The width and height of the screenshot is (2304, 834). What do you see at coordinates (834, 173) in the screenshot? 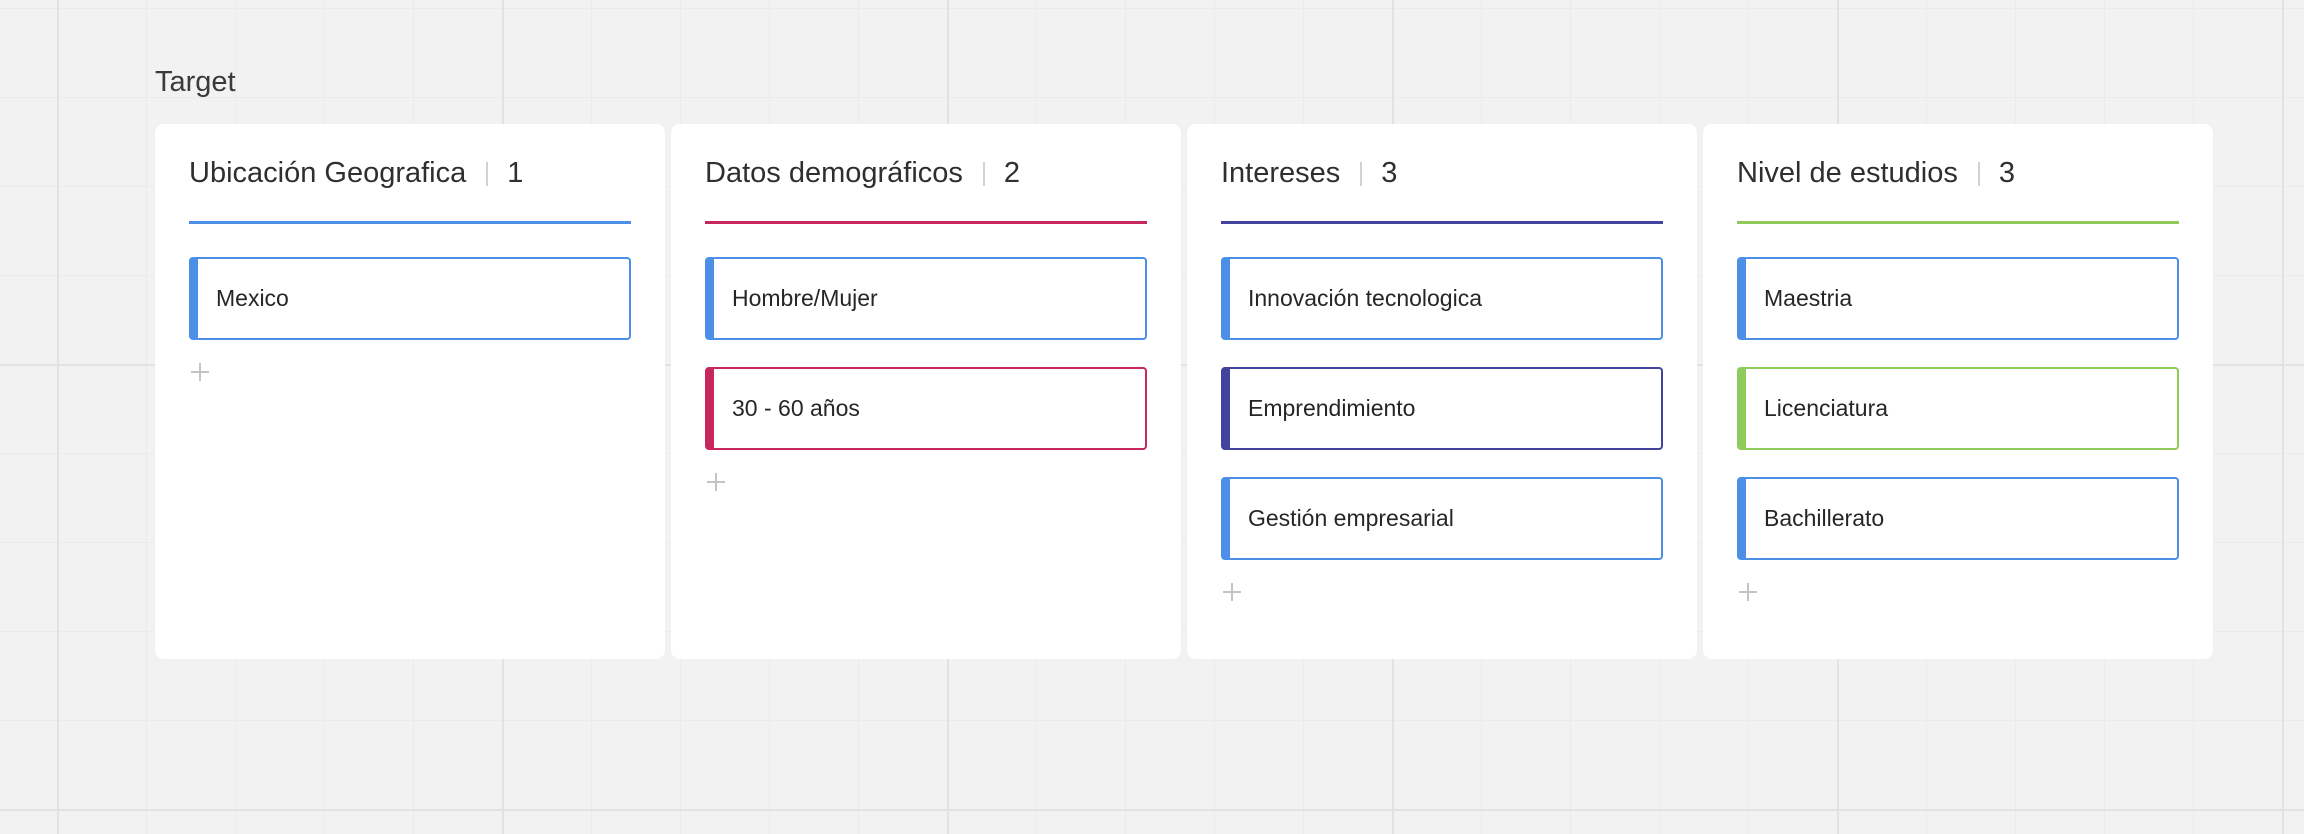
I see `column-title: Datos demográficos` at bounding box center [834, 173].